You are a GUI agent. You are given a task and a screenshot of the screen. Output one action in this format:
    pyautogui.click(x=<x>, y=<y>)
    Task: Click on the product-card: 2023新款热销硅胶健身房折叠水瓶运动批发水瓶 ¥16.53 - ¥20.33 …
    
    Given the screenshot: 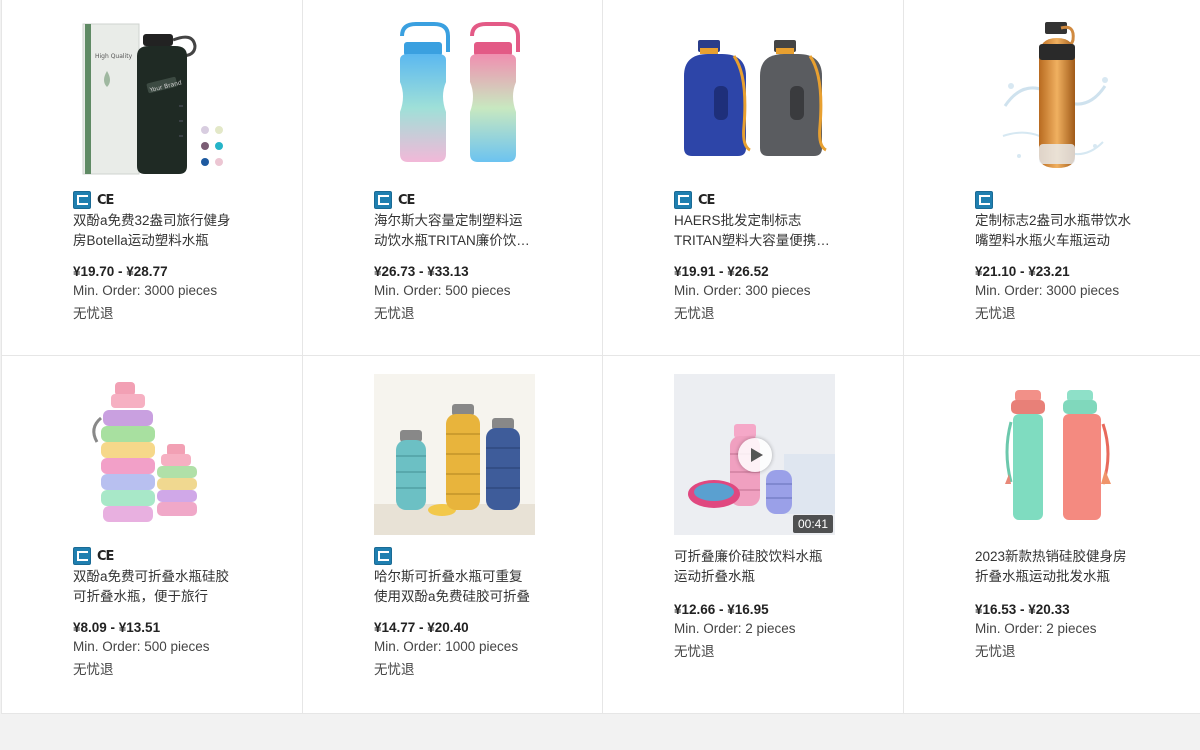 What is the action you would take?
    pyautogui.click(x=1052, y=535)
    